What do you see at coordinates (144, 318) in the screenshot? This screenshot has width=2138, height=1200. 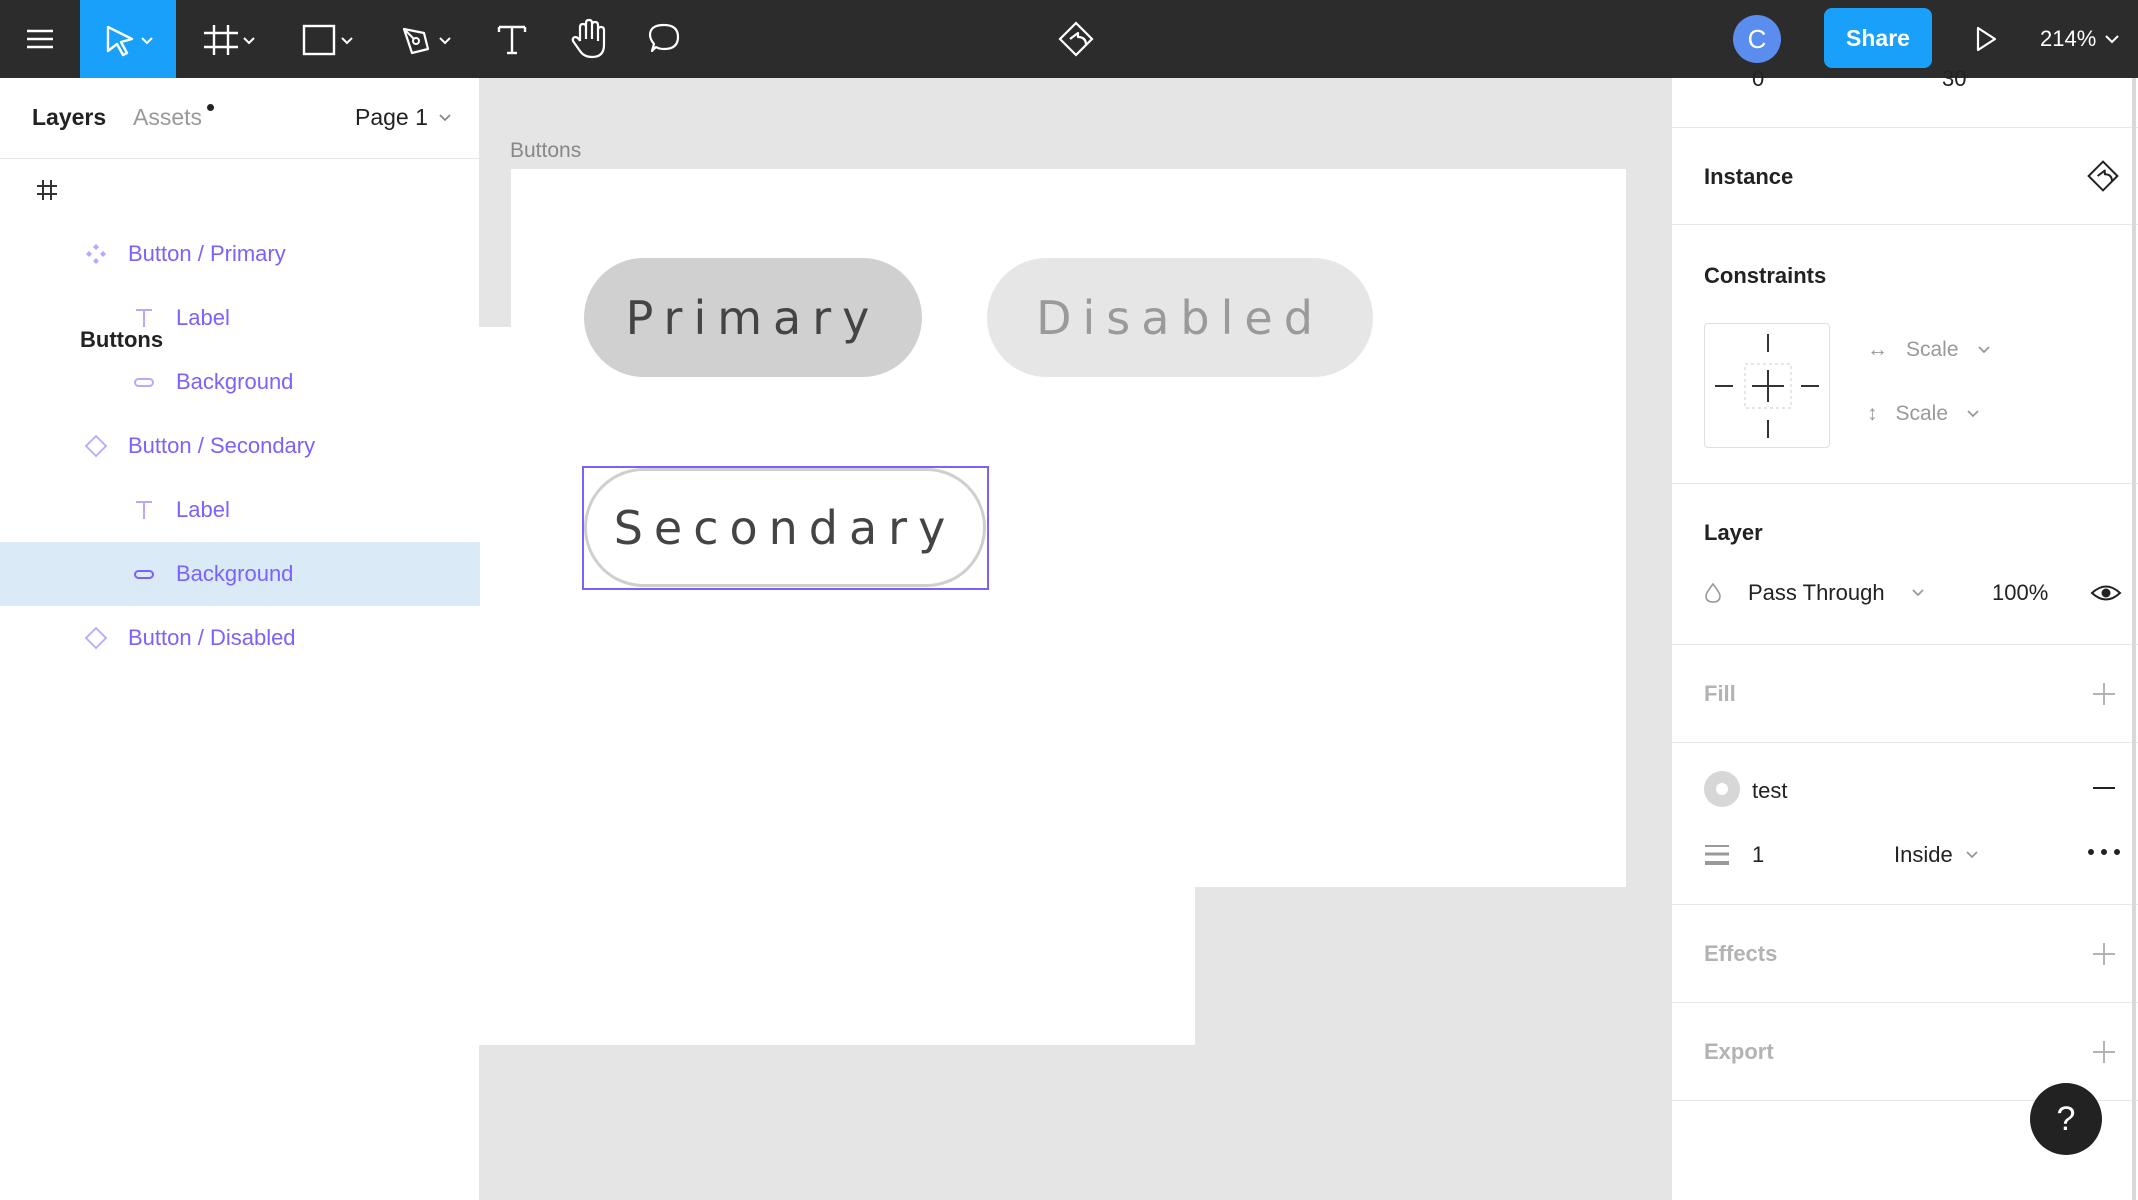 I see `text-layer-icon` at bounding box center [144, 318].